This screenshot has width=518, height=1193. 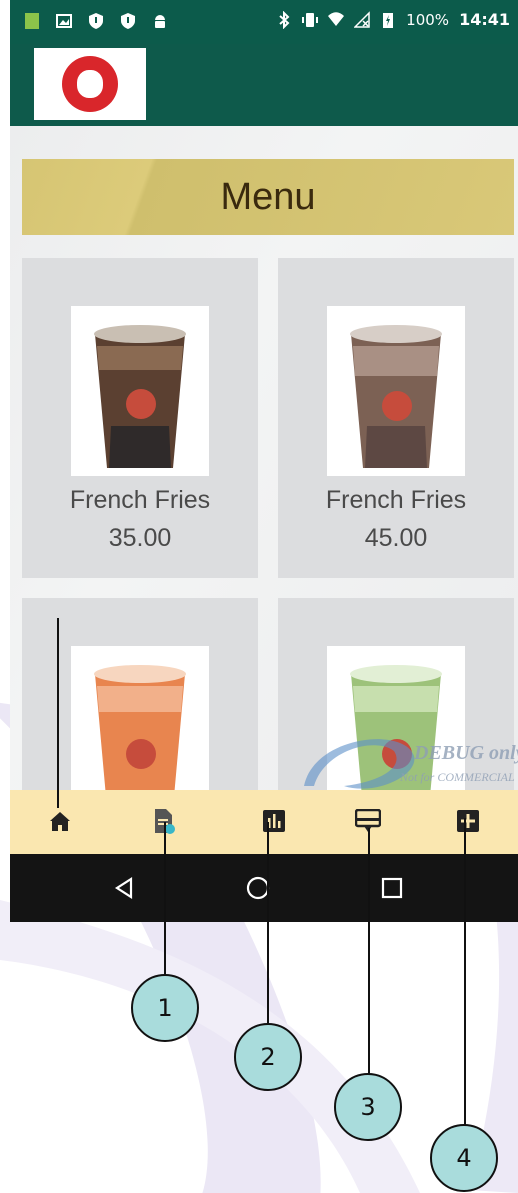 I want to click on menu-banner: Menu, so click(x=268, y=197).